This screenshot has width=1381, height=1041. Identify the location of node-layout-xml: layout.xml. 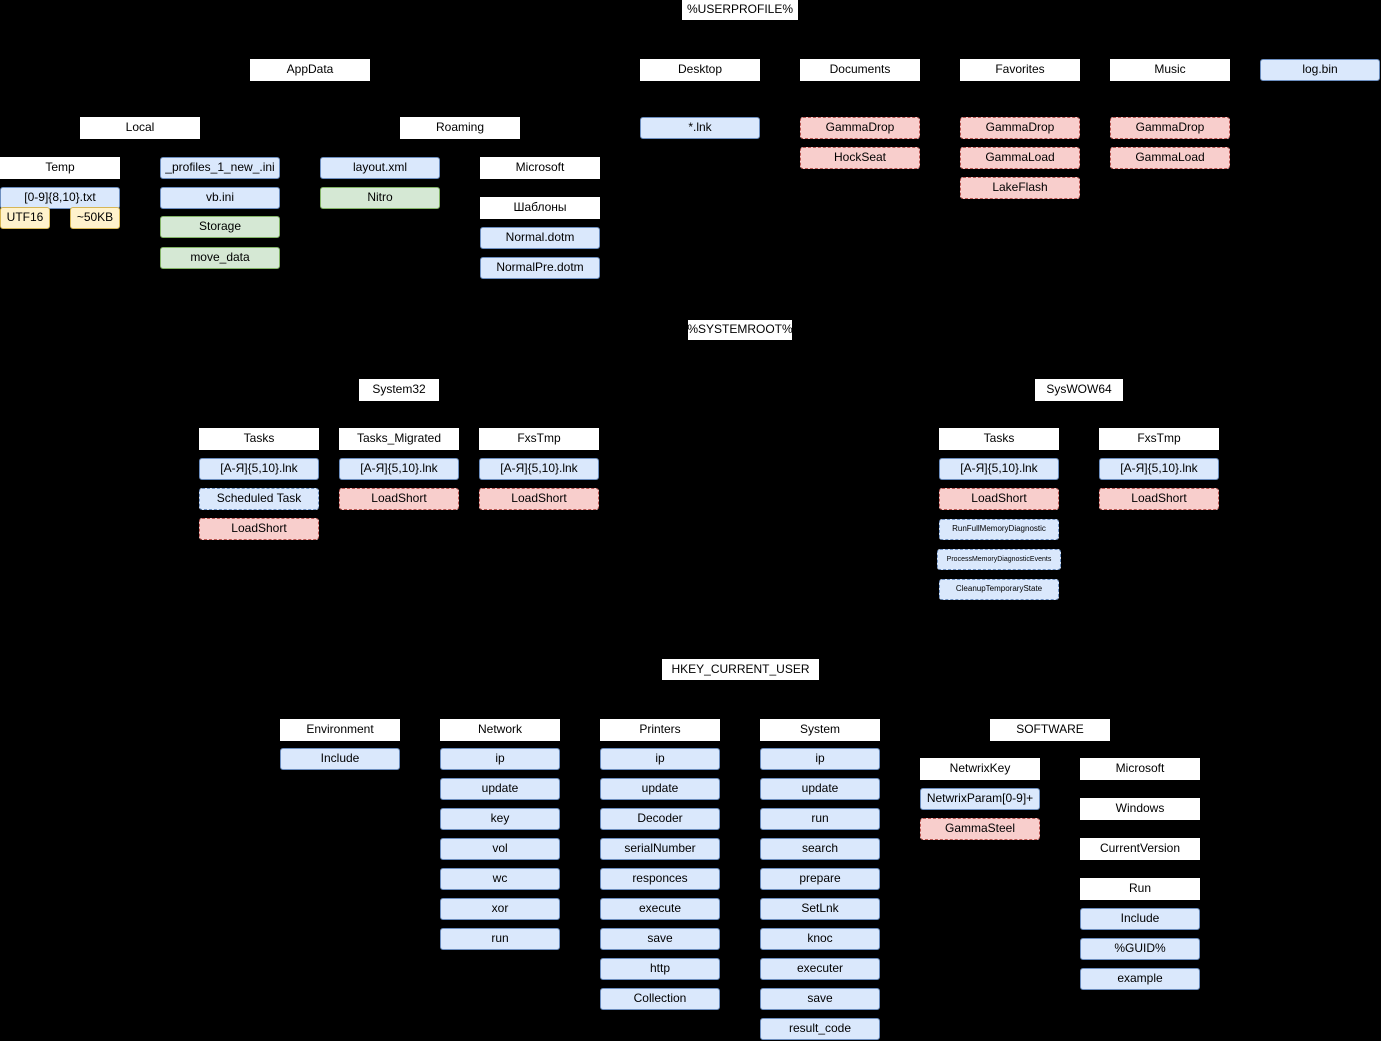
(380, 168).